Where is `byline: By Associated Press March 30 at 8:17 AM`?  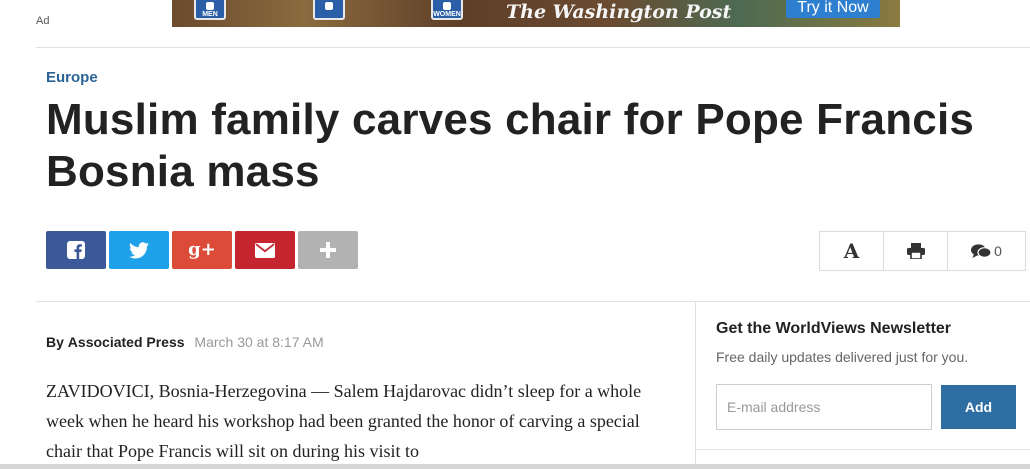
byline: By Associated Press March 30 at 8:17 AM is located at coordinates (185, 342).